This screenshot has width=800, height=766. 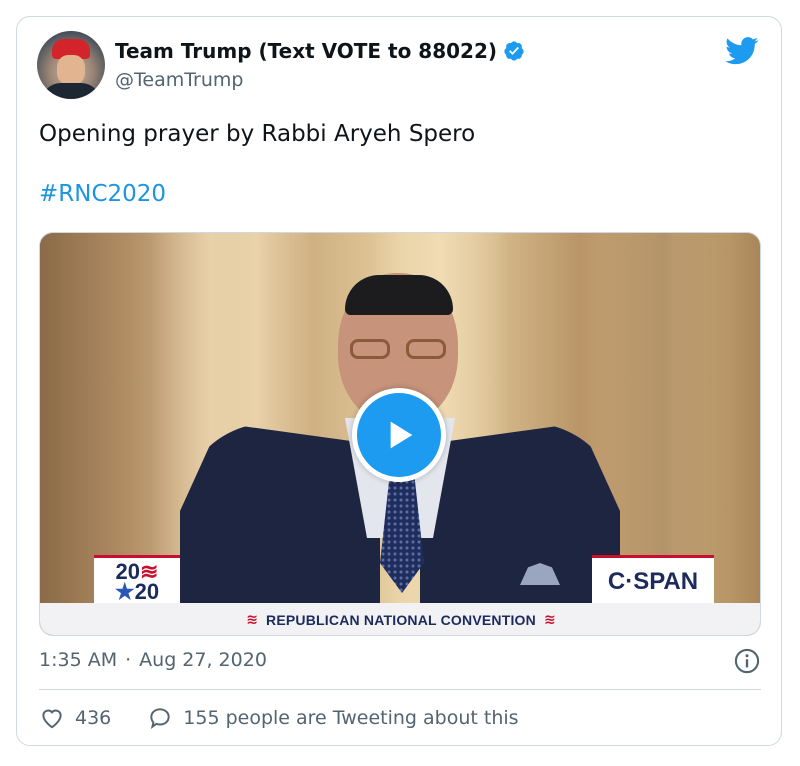 I want to click on kippah, so click(x=399, y=295).